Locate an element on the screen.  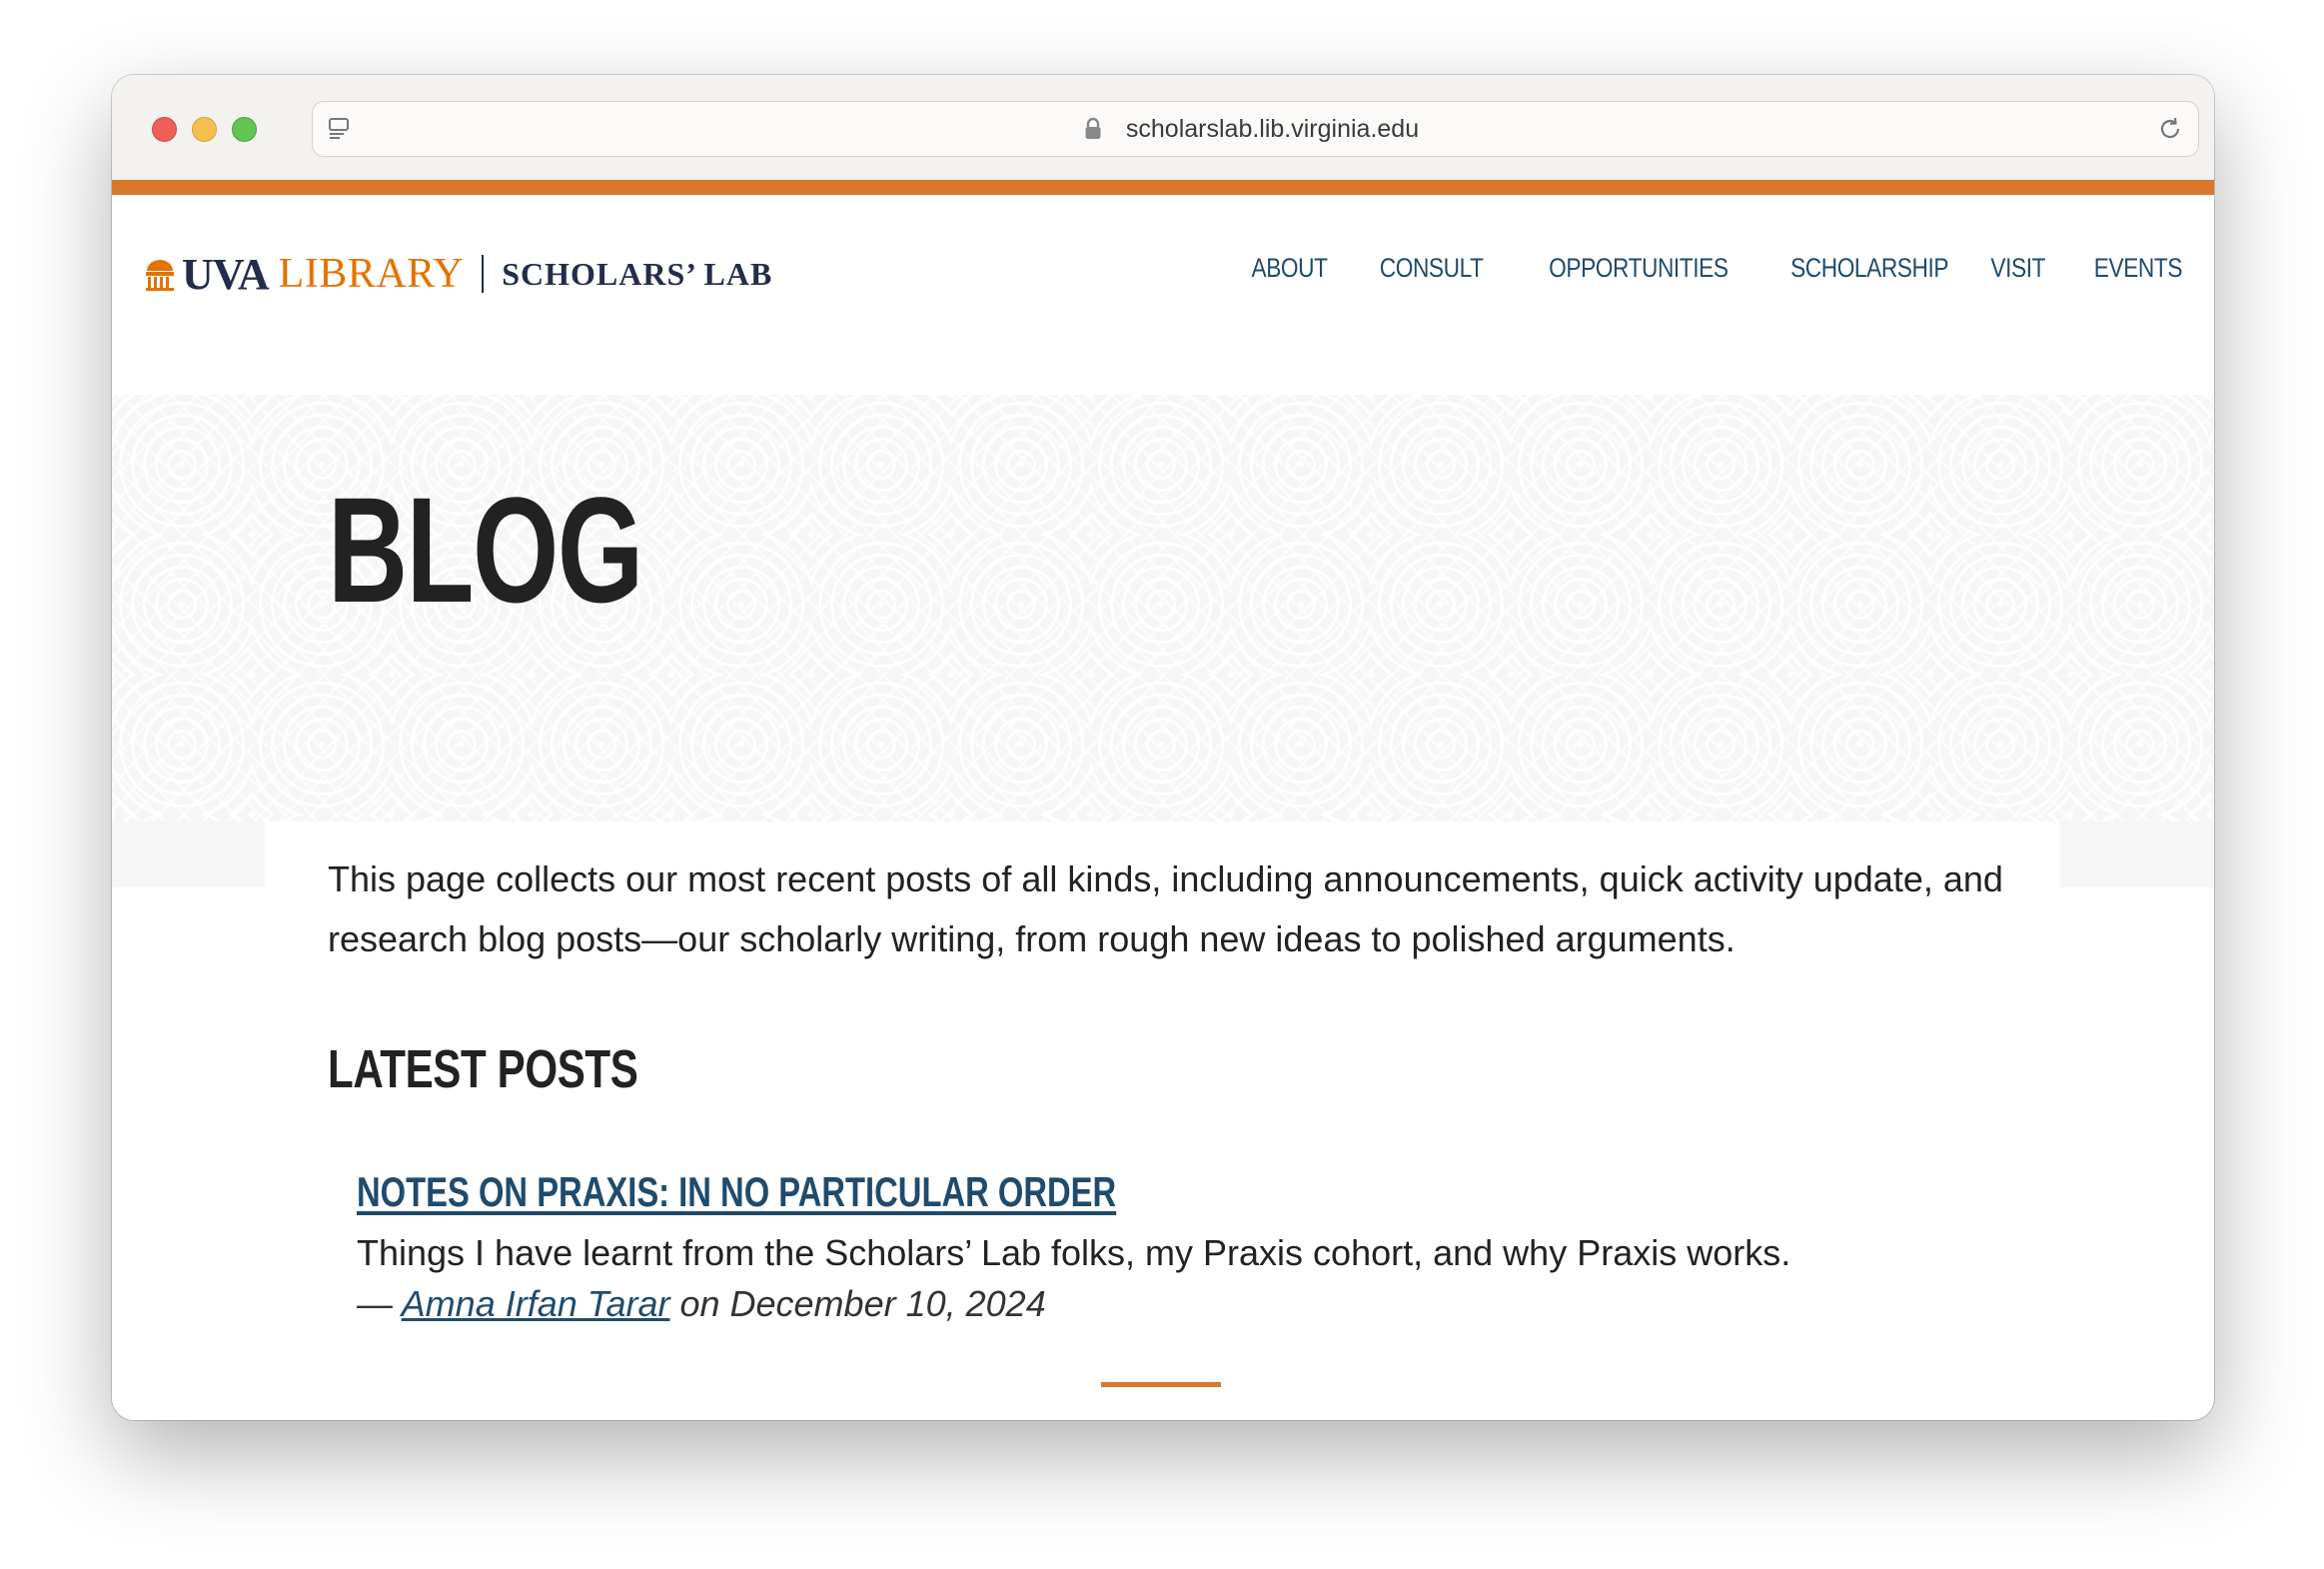
nav-scholarship: SCHOLARSHIP is located at coordinates (1869, 268).